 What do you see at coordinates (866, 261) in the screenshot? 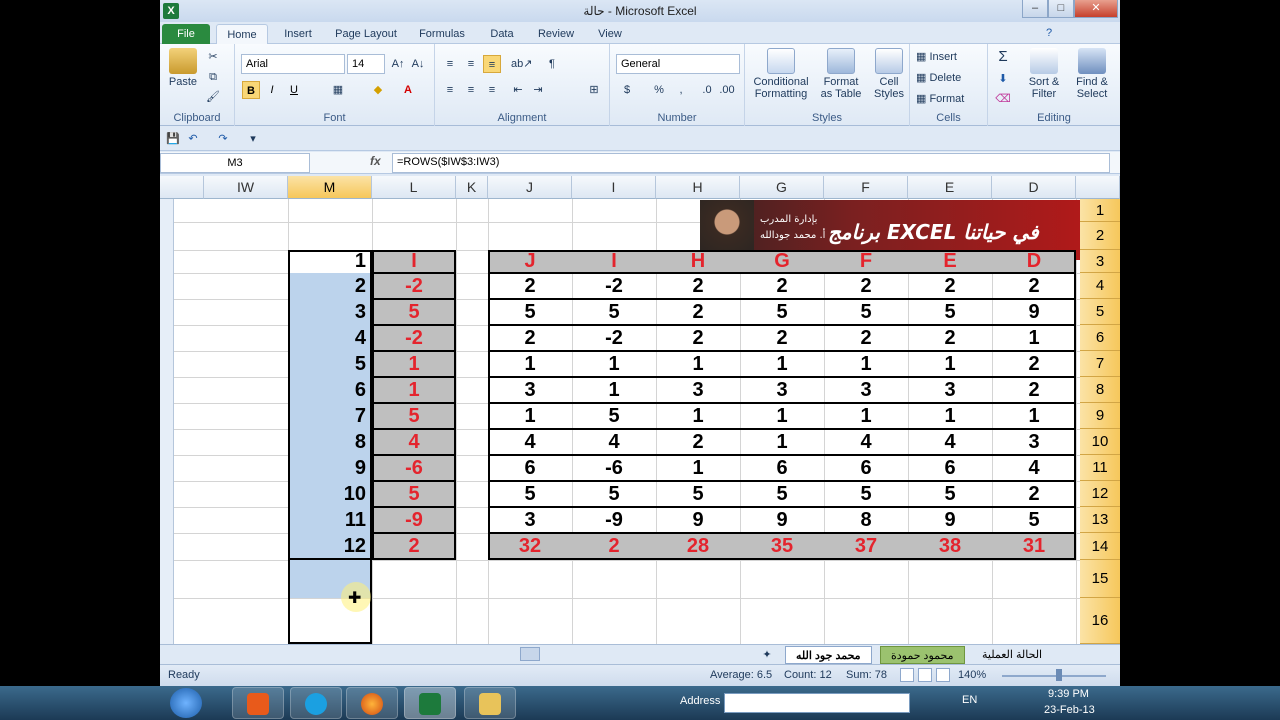
I see `table-header-f: F` at bounding box center [866, 261].